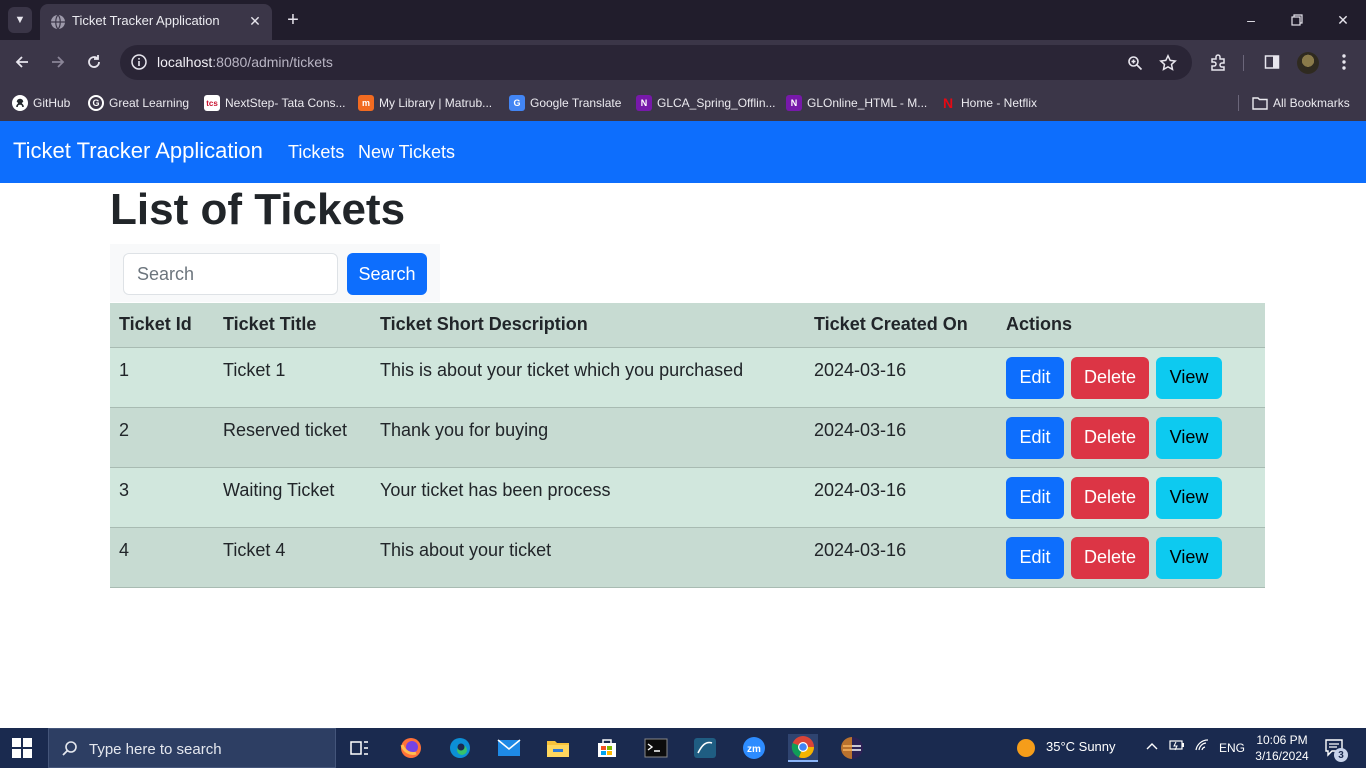 This screenshot has height=768, width=1366. I want to click on netflix-icon: N, so click(948, 103).